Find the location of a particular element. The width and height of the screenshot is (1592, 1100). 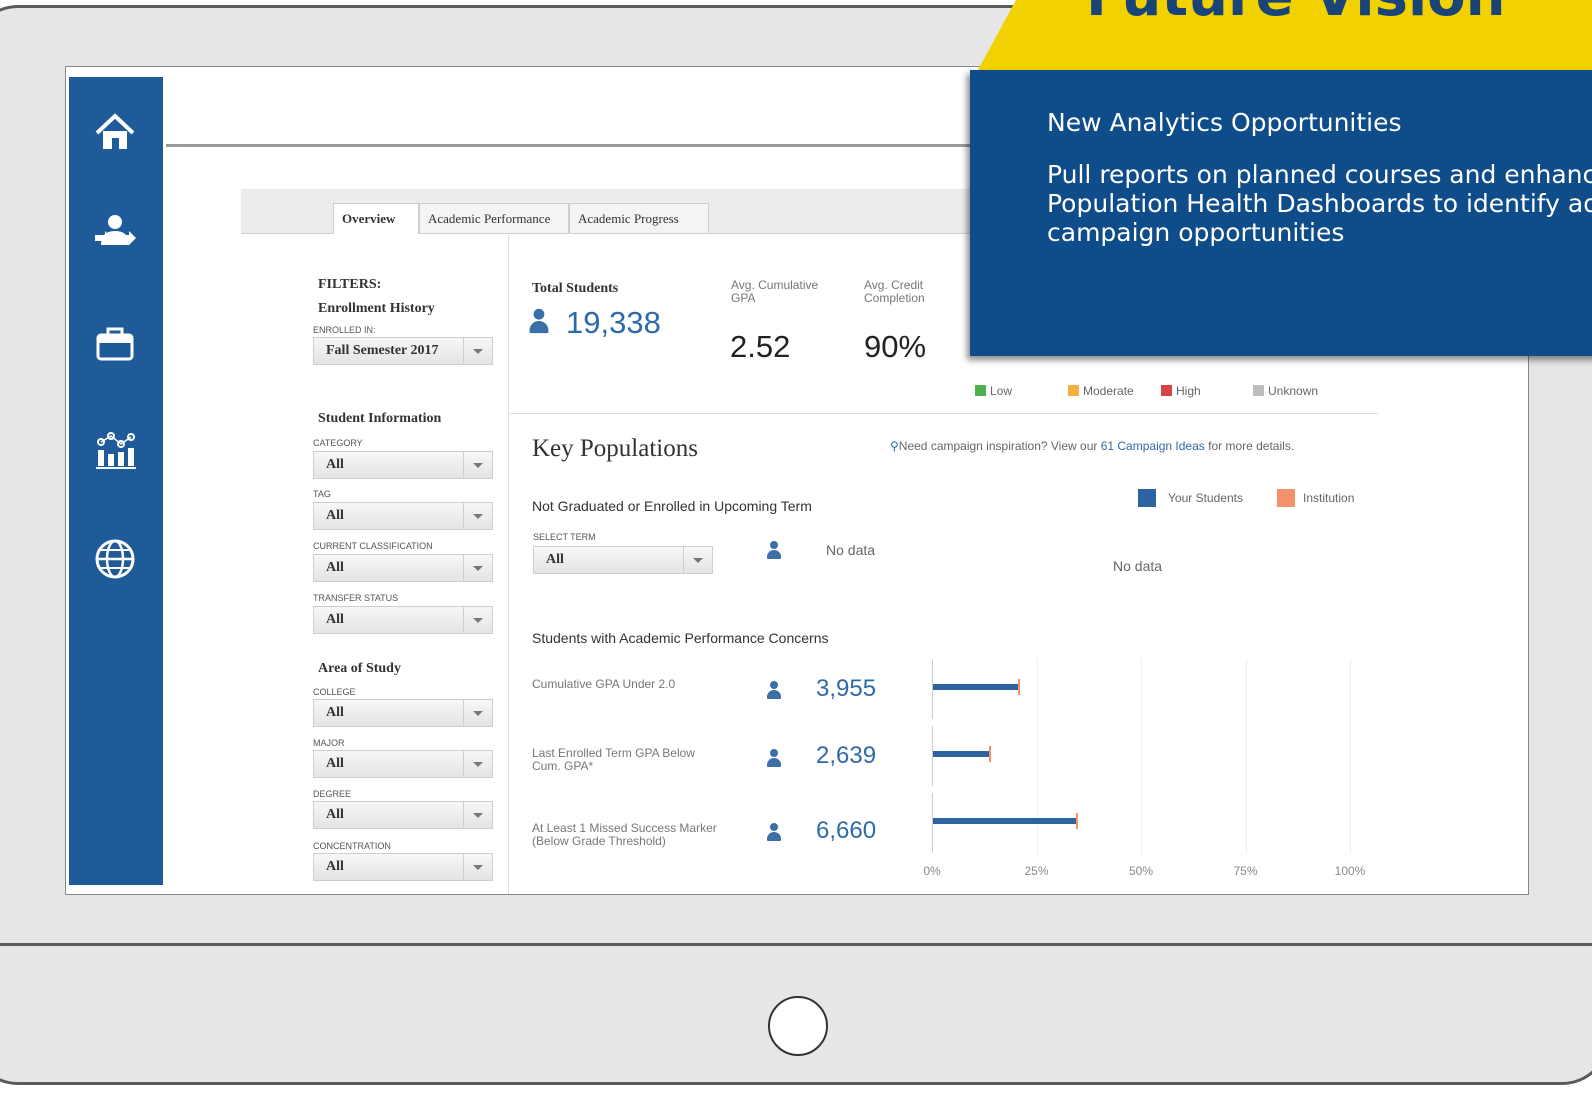

degree-select: All is located at coordinates (403, 815).